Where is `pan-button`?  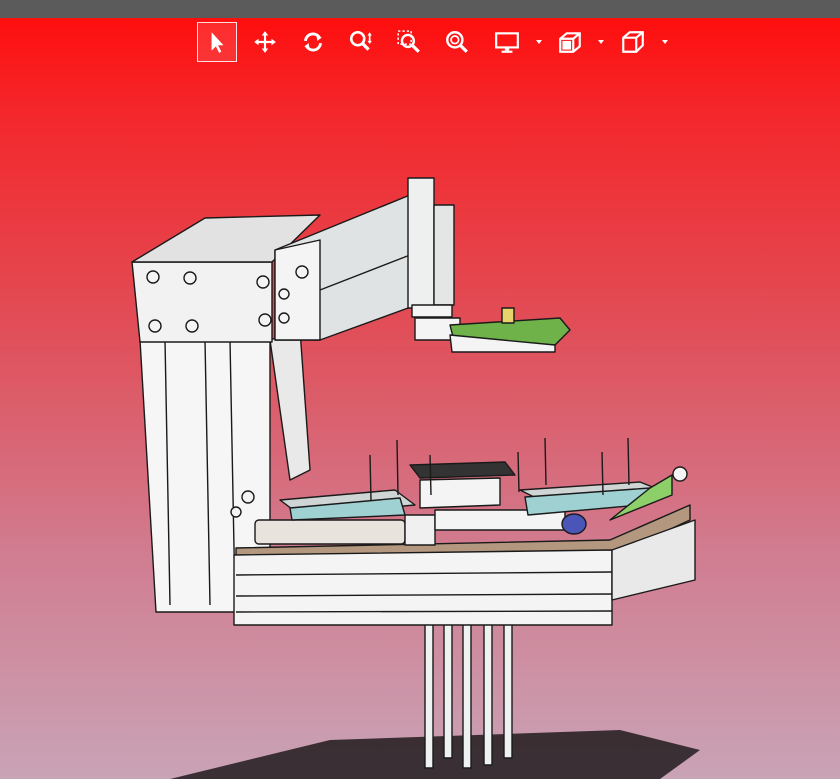 pan-button is located at coordinates (265, 42).